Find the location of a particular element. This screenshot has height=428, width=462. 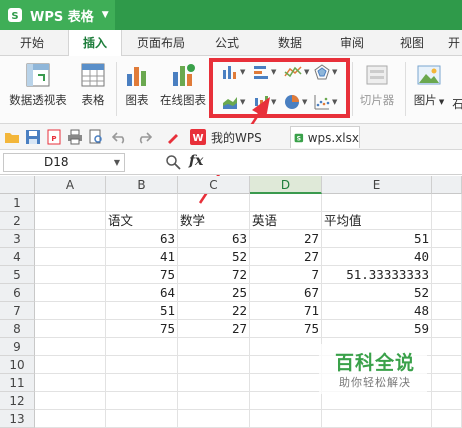

print-icon is located at coordinates (75, 137).